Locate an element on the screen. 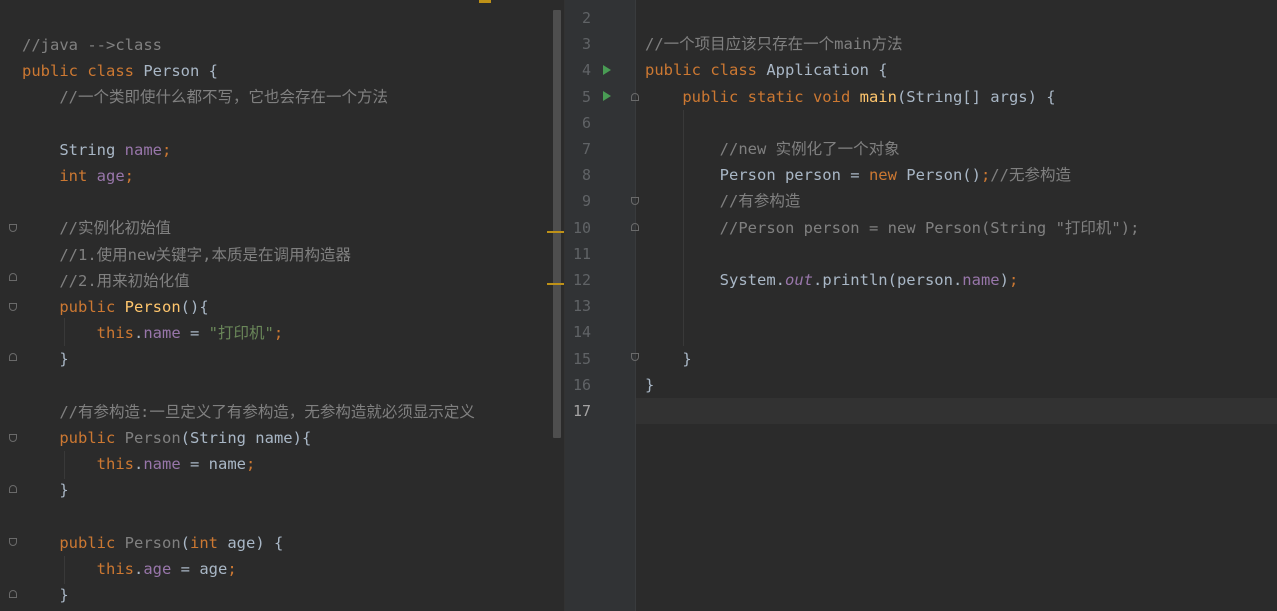 This screenshot has width=1277, height=611. code-text: int age; is located at coordinates (78, 176).